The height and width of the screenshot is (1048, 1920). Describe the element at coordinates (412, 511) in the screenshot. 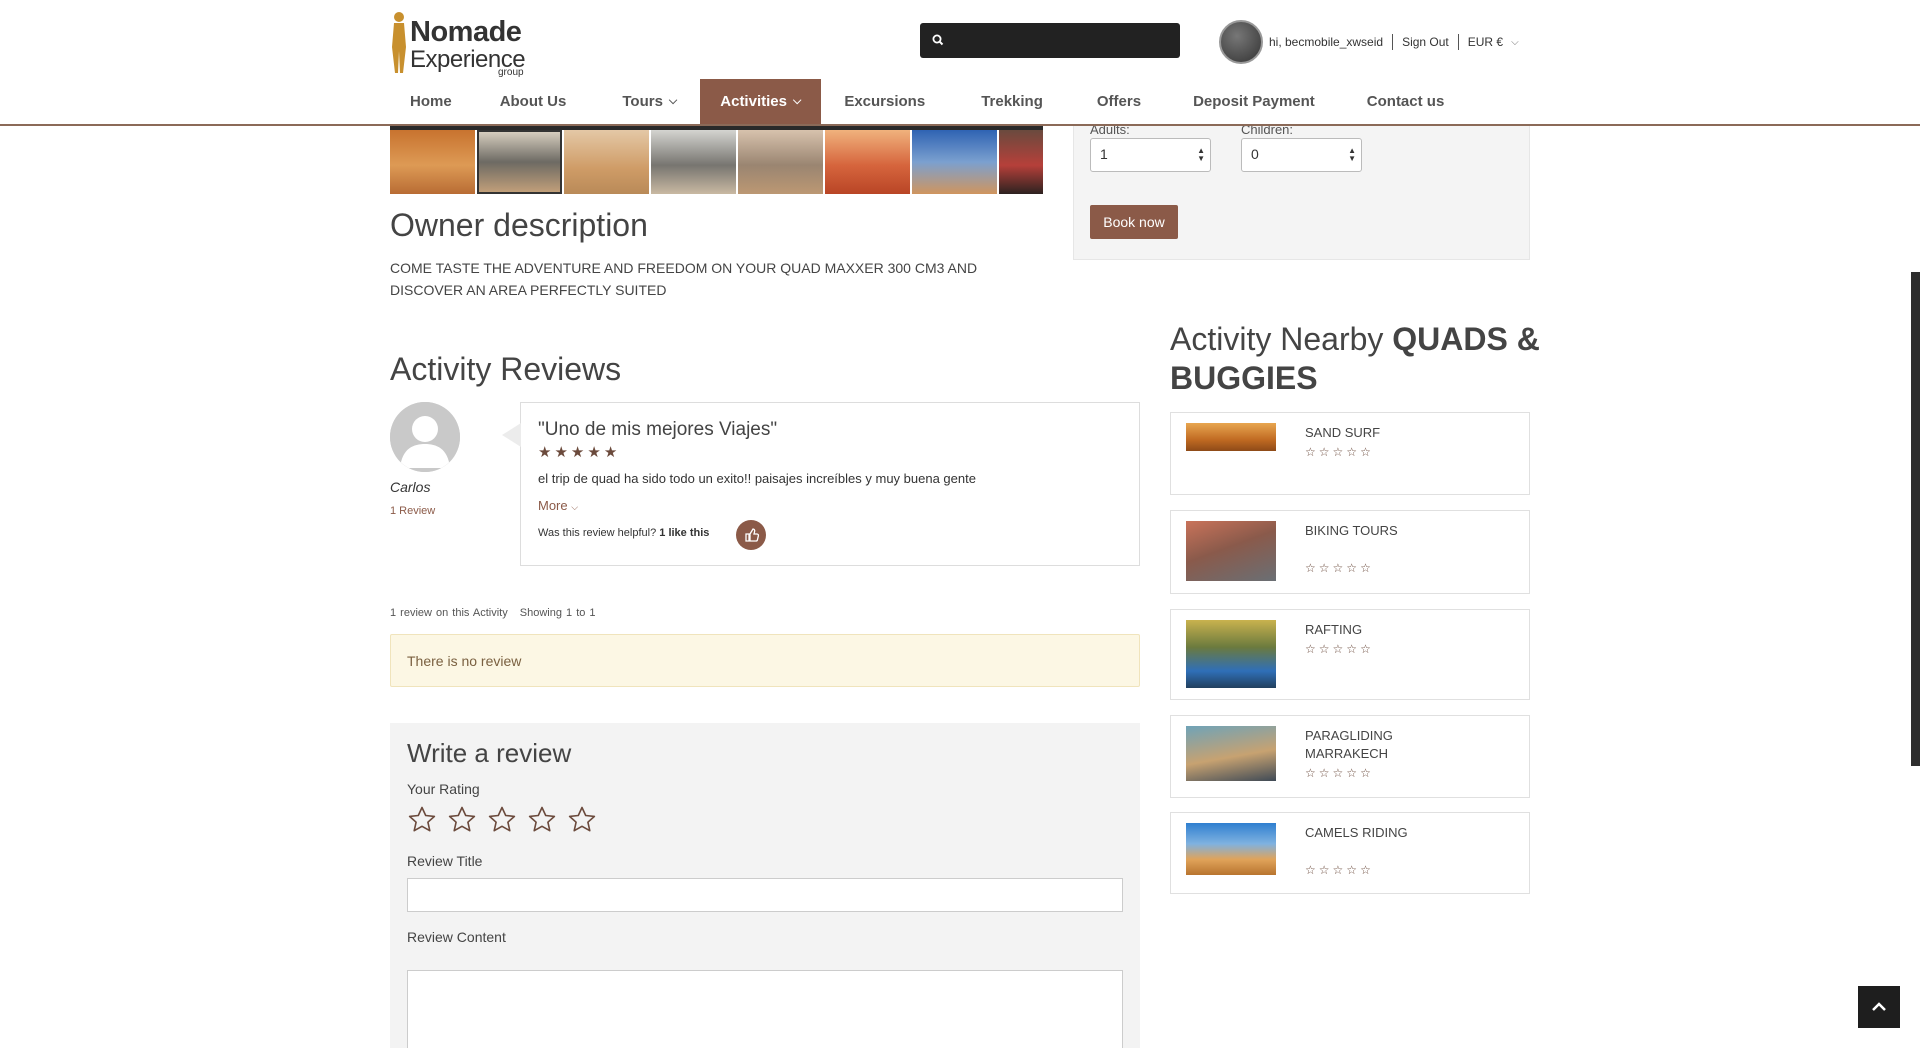

I see `reviewer-review-count-link: 1 Review` at that location.